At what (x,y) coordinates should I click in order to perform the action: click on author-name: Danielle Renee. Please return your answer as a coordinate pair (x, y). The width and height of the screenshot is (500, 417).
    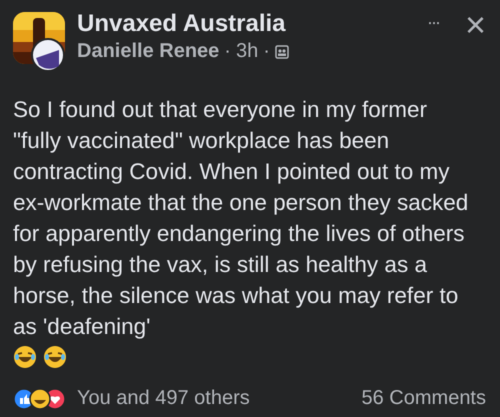
    Looking at the image, I should click on (148, 51).